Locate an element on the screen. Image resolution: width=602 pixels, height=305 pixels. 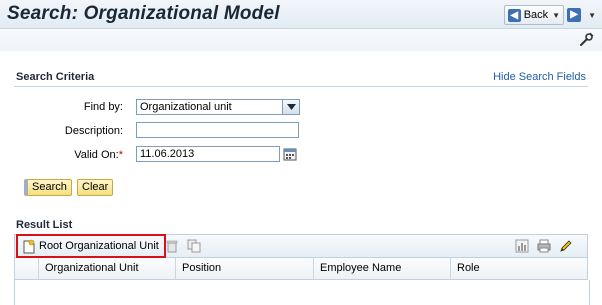
calendar-icon is located at coordinates (290, 154).